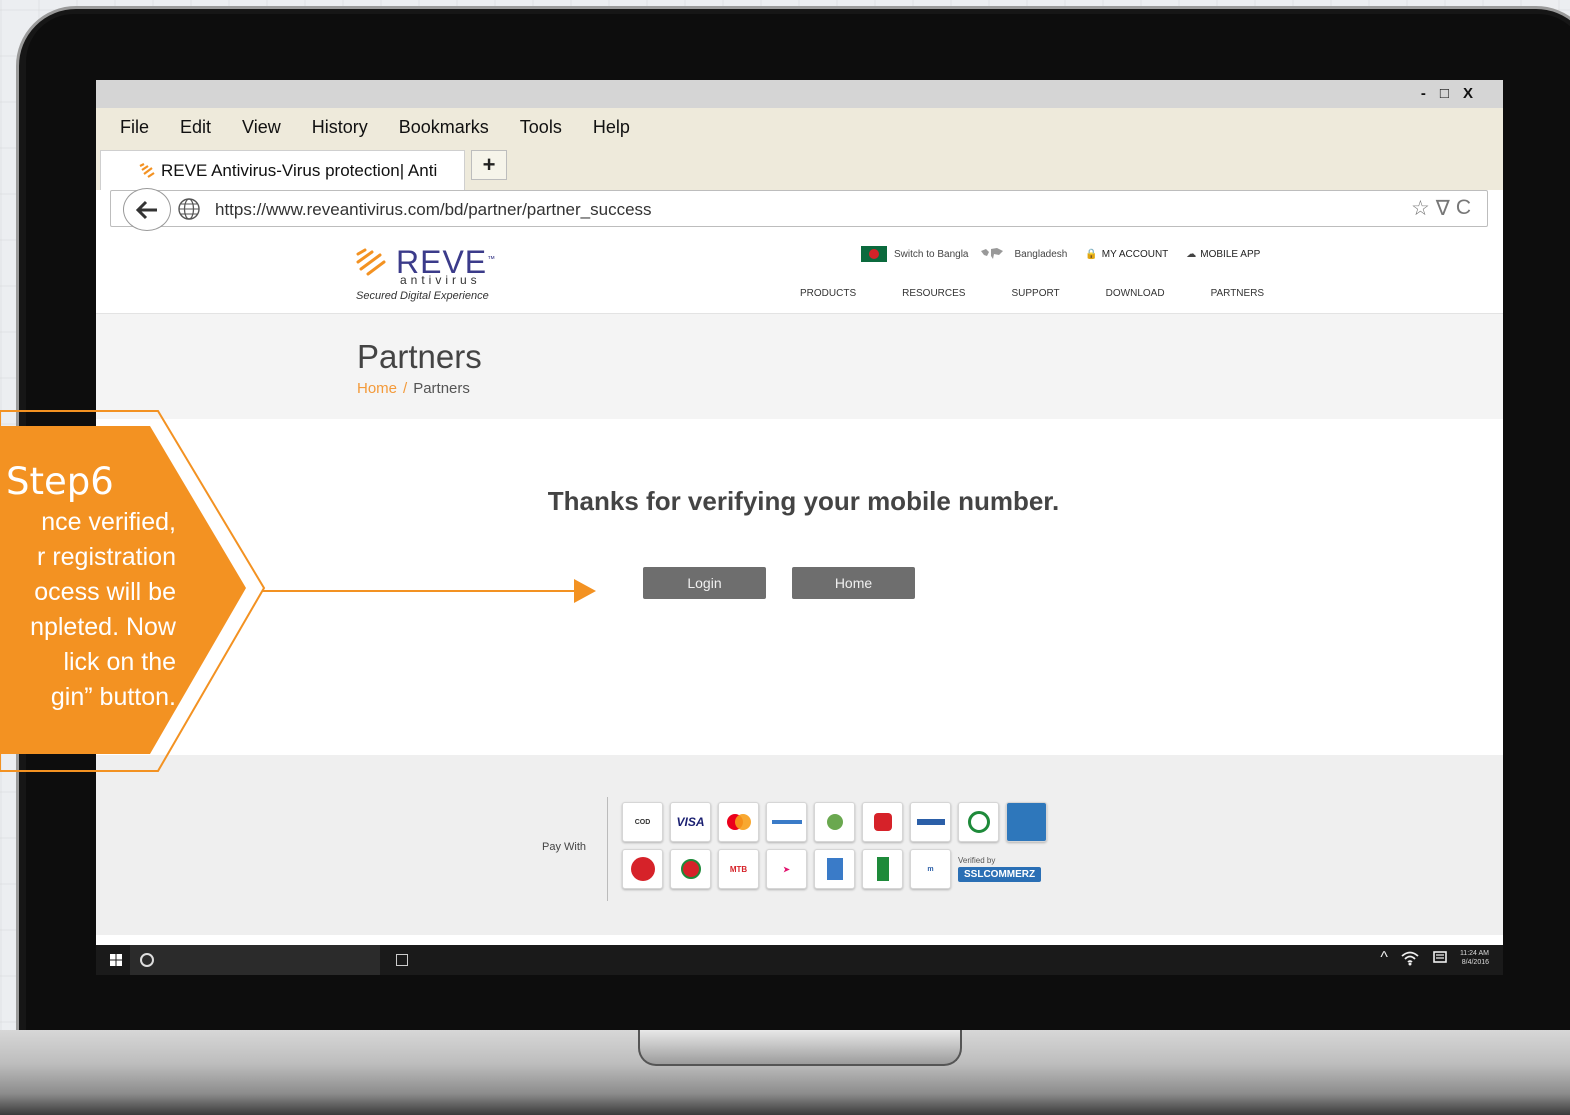 This screenshot has width=1570, height=1115. Describe the element at coordinates (1026, 822) in the screenshot. I see `amex-icon` at that location.